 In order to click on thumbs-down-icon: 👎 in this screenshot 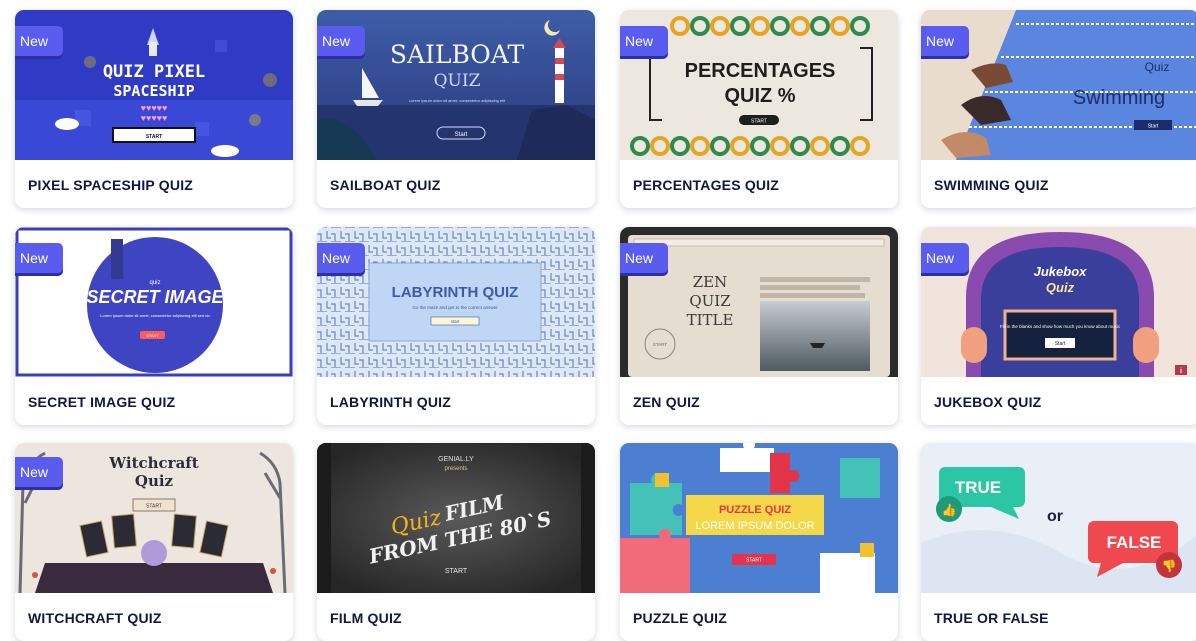, I will do `click(1169, 566)`.